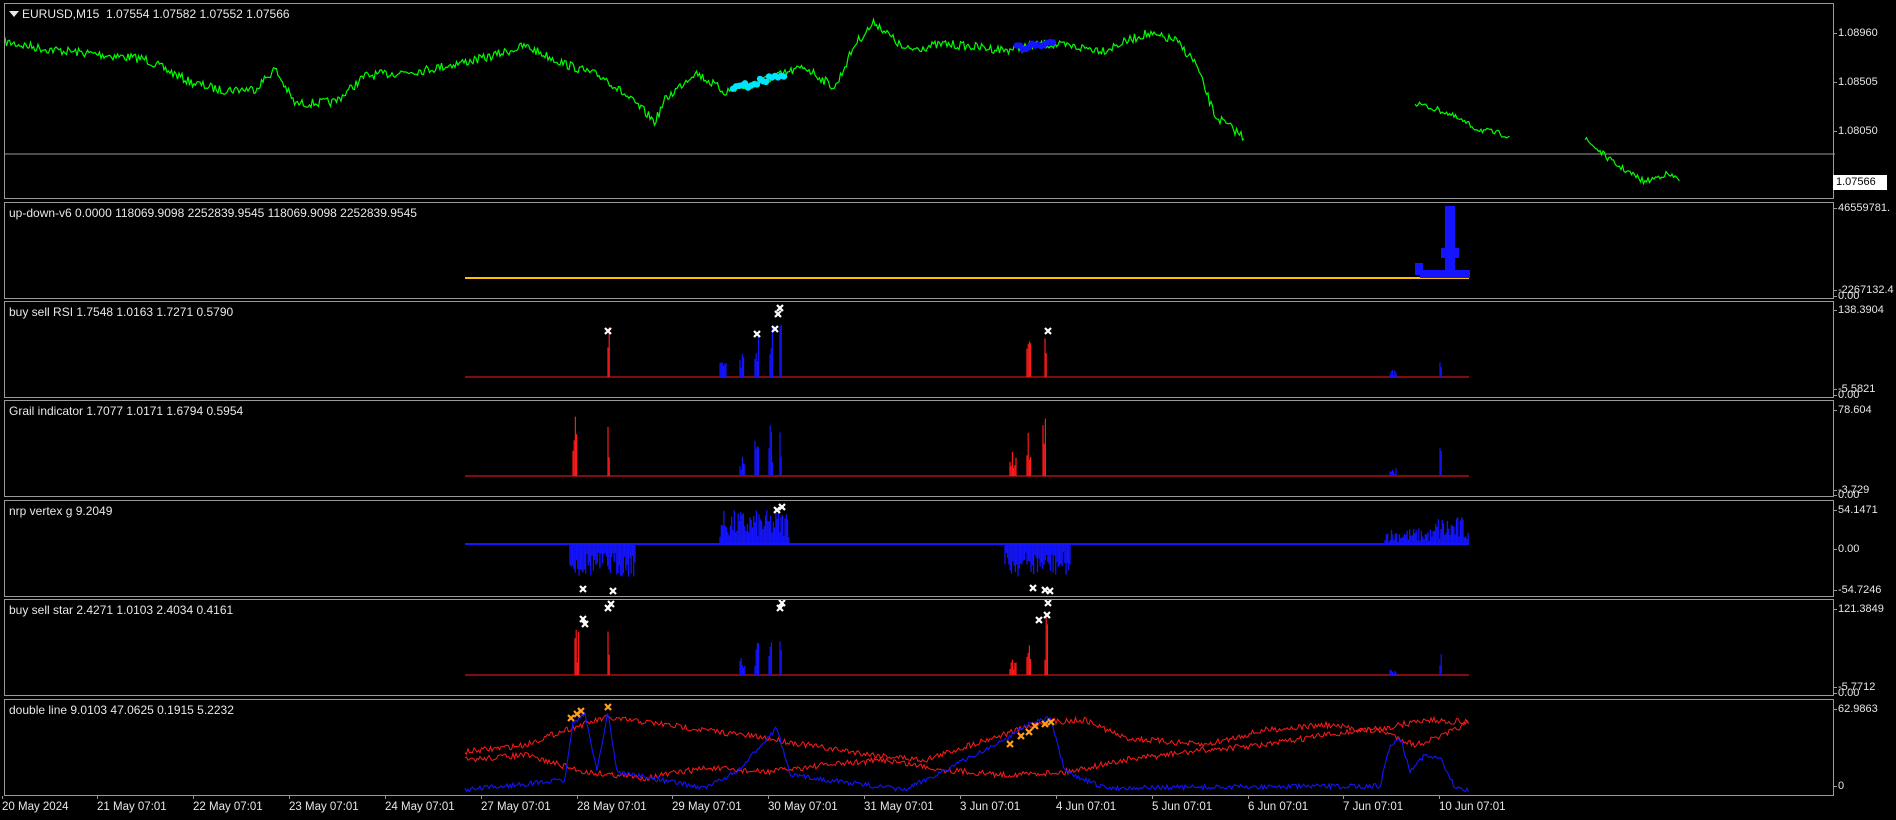 Image resolution: width=1896 pixels, height=820 pixels. Describe the element at coordinates (1864, 649) in the screenshot. I see `buy-sell-star-axis: 121.3849 -5.7712 0.00` at that location.